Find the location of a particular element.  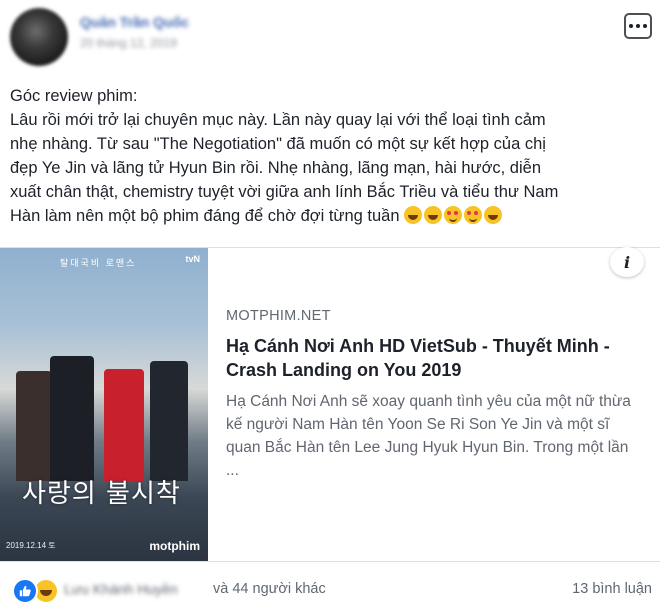

info-icon: i is located at coordinates (627, 262).